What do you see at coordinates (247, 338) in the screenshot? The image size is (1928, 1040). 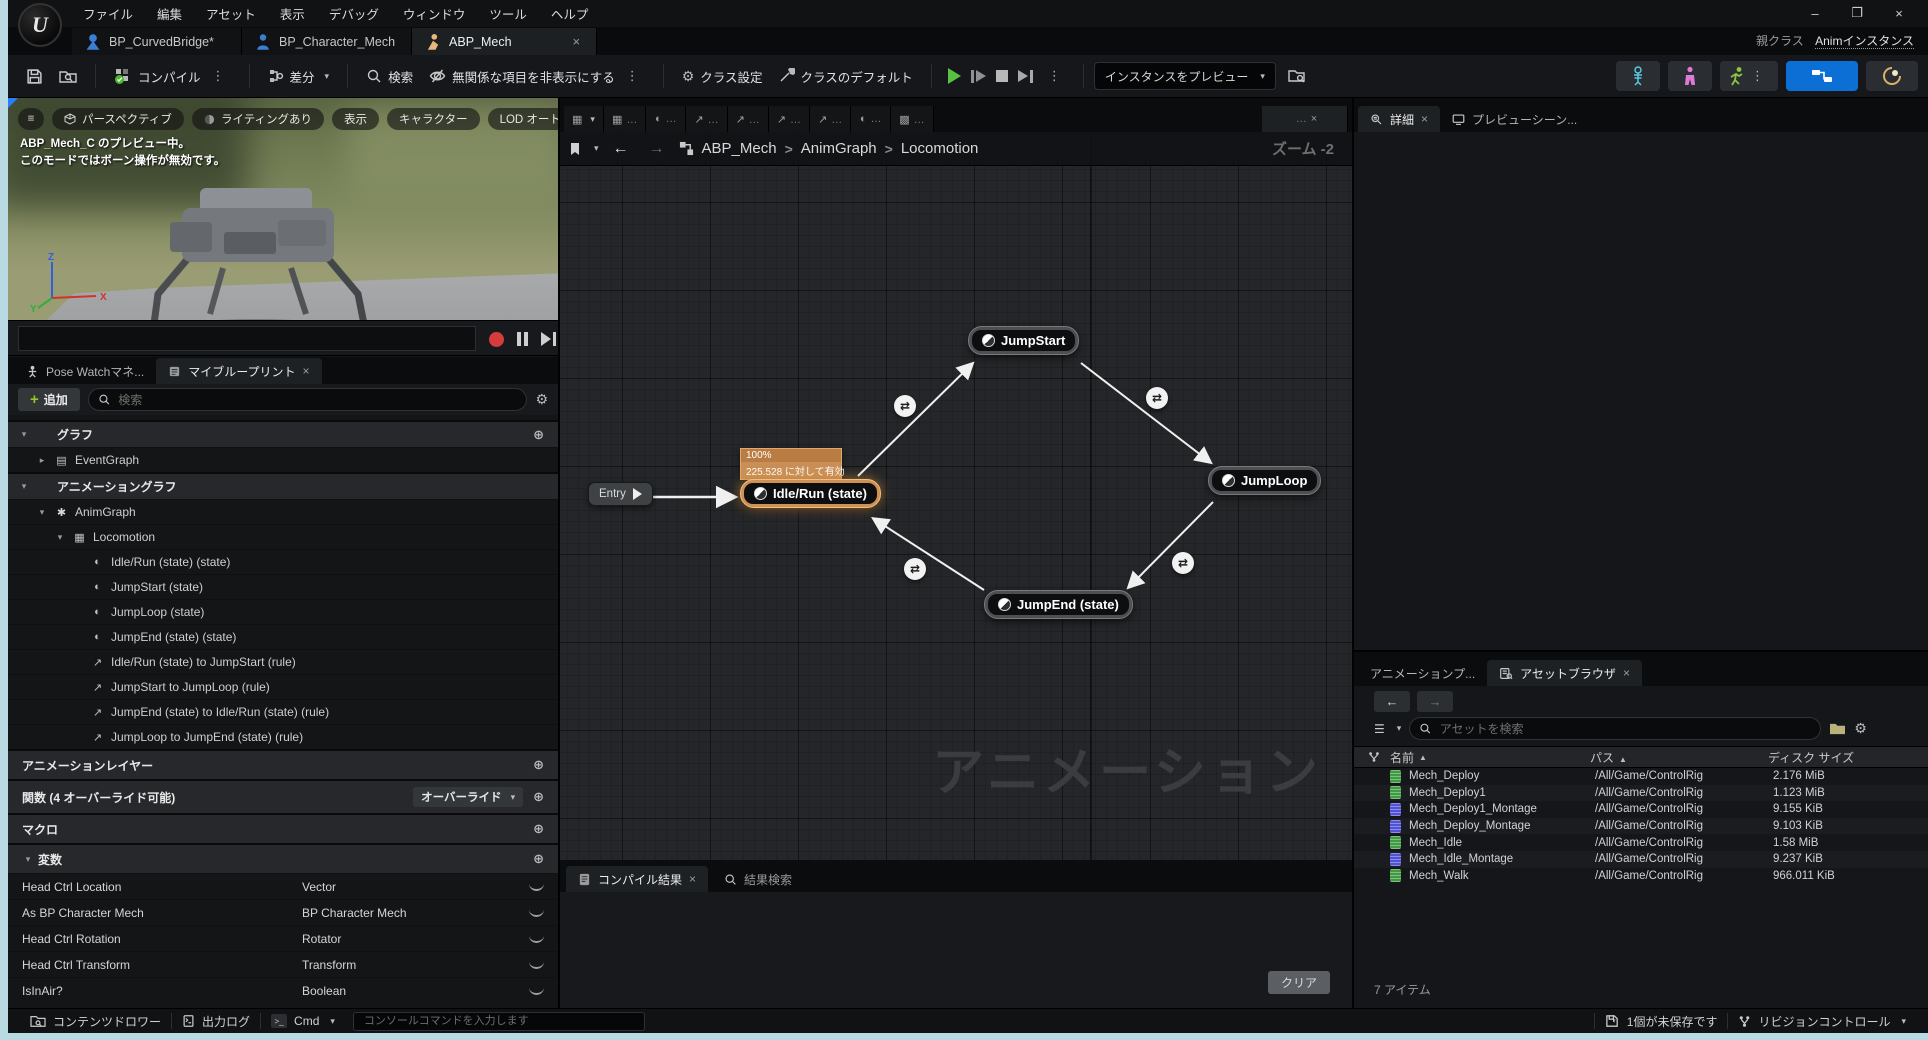 I see `timeline-scrubber` at bounding box center [247, 338].